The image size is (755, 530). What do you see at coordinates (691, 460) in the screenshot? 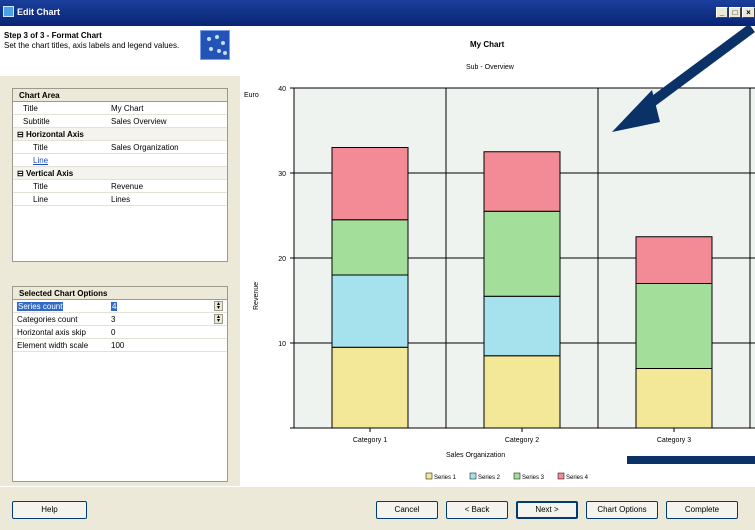
I see `annotation-bar` at bounding box center [691, 460].